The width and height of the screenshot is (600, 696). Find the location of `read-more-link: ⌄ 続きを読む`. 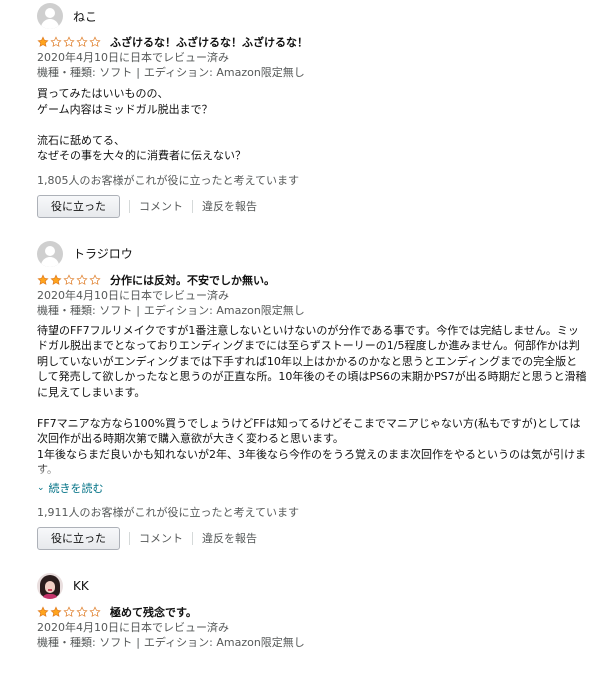

read-more-link: ⌄ 続きを読む is located at coordinates (318, 488).